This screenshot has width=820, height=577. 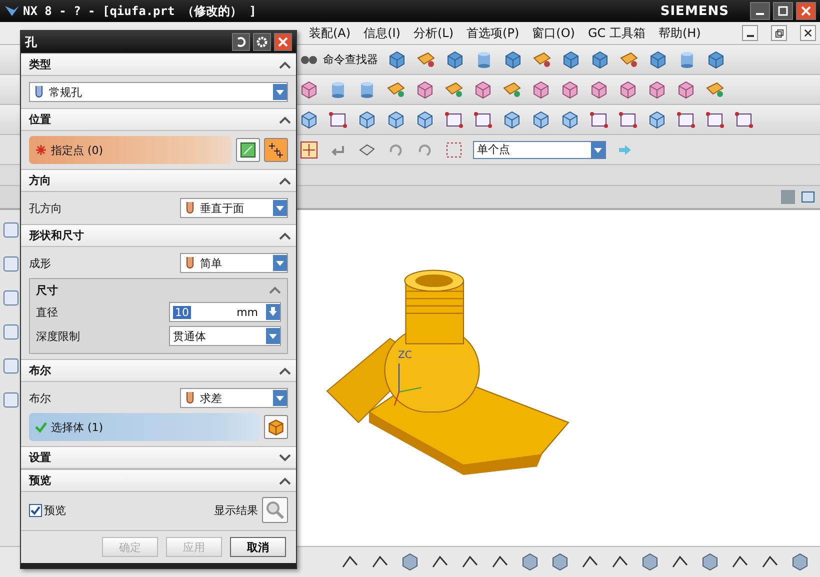 What do you see at coordinates (553, 33) in the screenshot?
I see `menu-item: 窗口(O)` at bounding box center [553, 33].